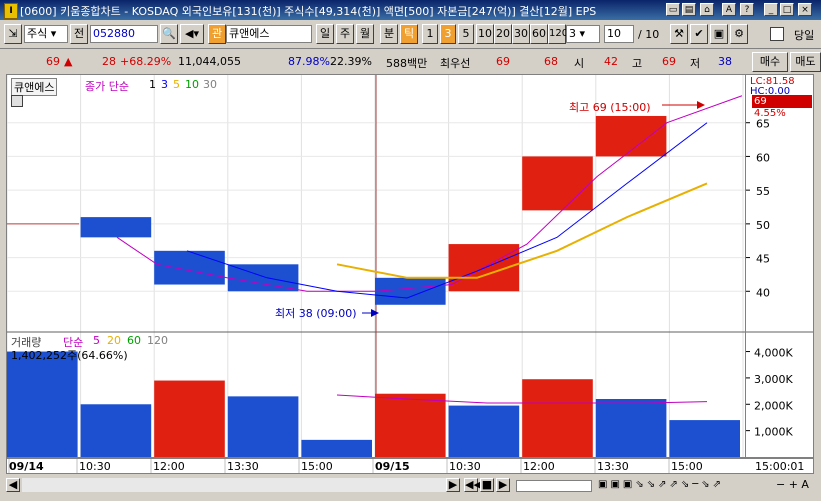  I want to click on interval-20: 20, so click(503, 34).